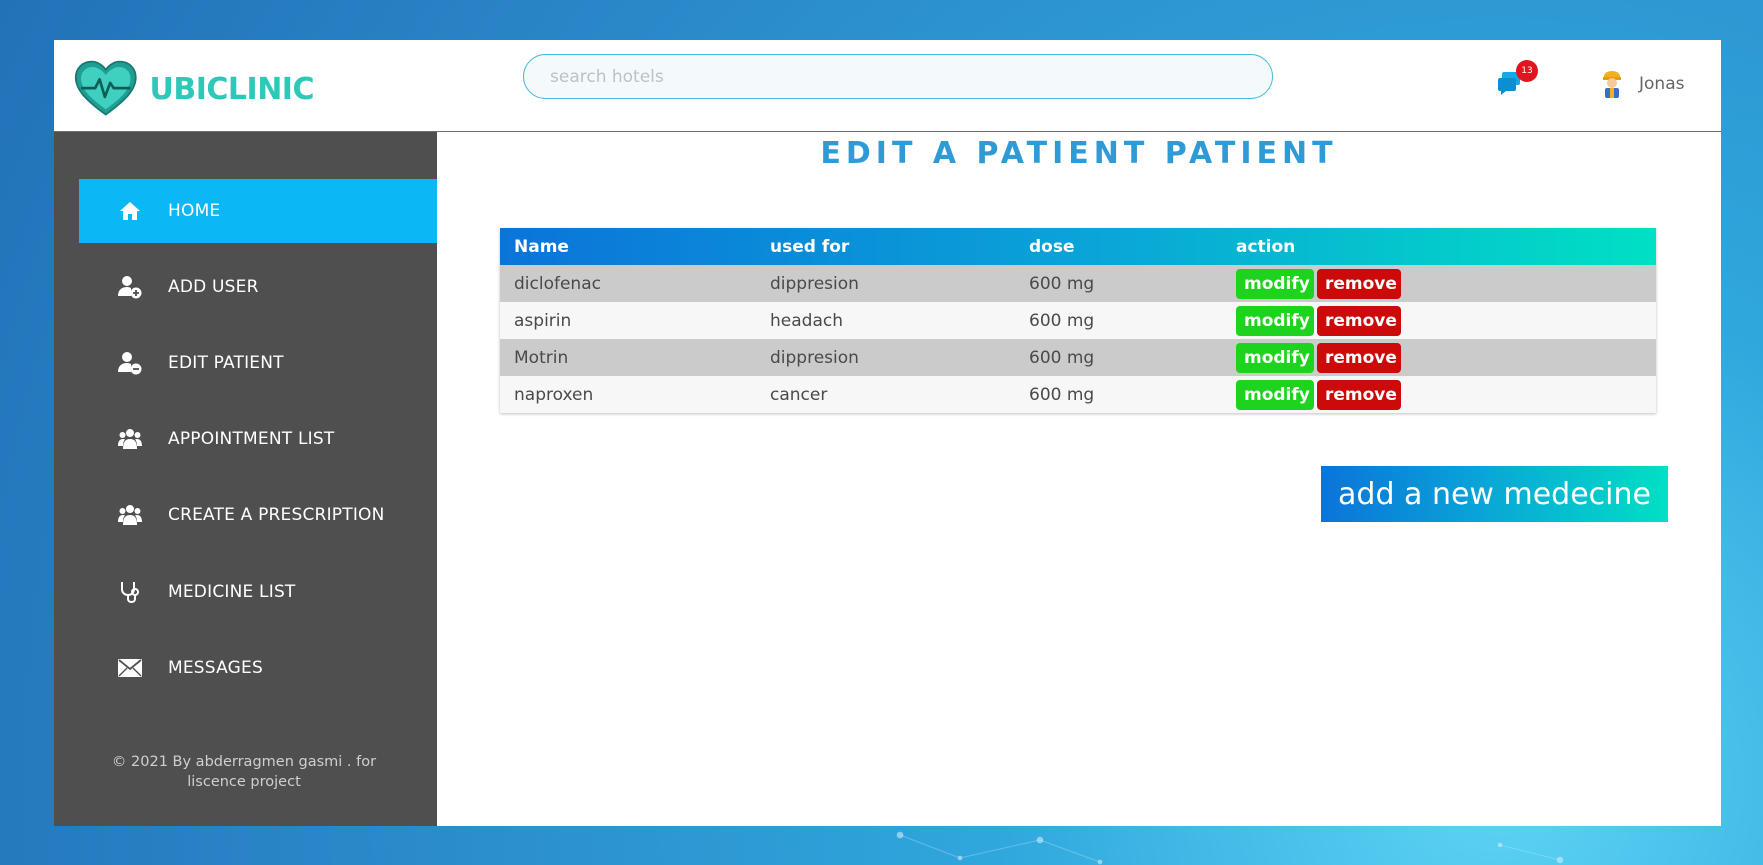 The width and height of the screenshot is (1763, 865). What do you see at coordinates (130, 668) in the screenshot?
I see `envelope-icon` at bounding box center [130, 668].